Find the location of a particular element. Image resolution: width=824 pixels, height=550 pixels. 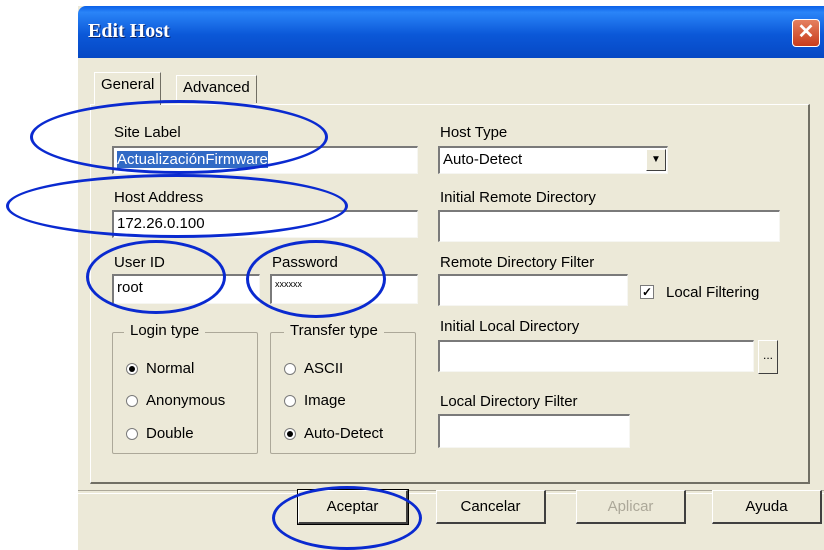

password-annotation-ellipse is located at coordinates (316, 279).